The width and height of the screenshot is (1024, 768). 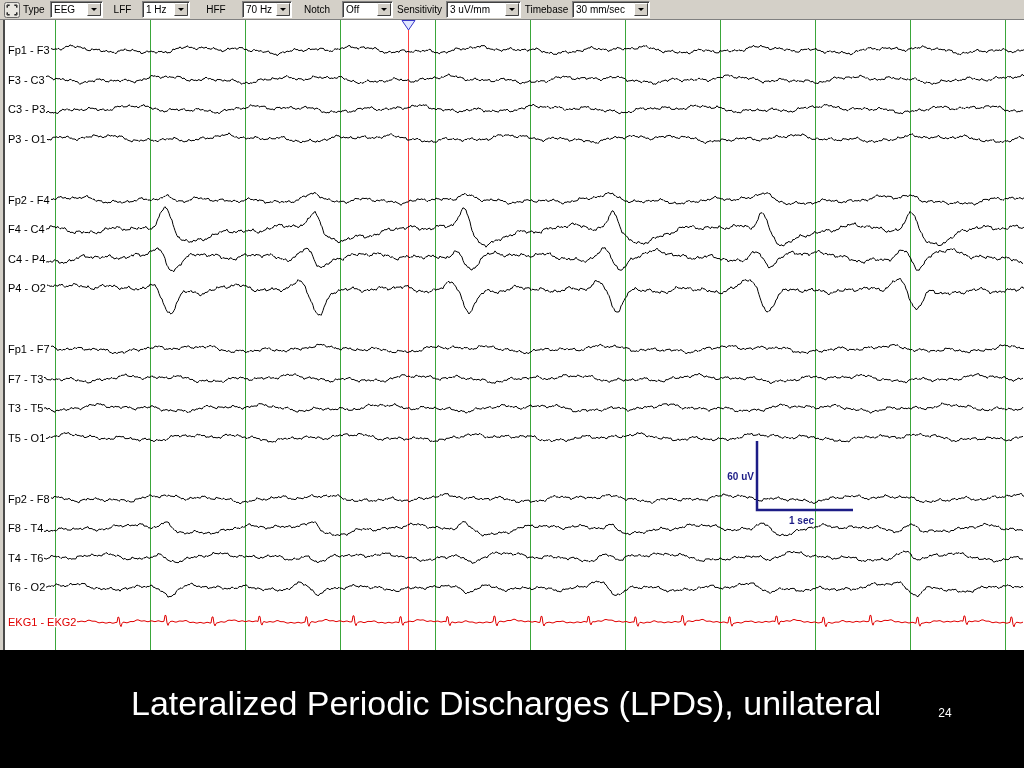 What do you see at coordinates (27, 109) in the screenshot?
I see `channel-label: C3 - P3` at bounding box center [27, 109].